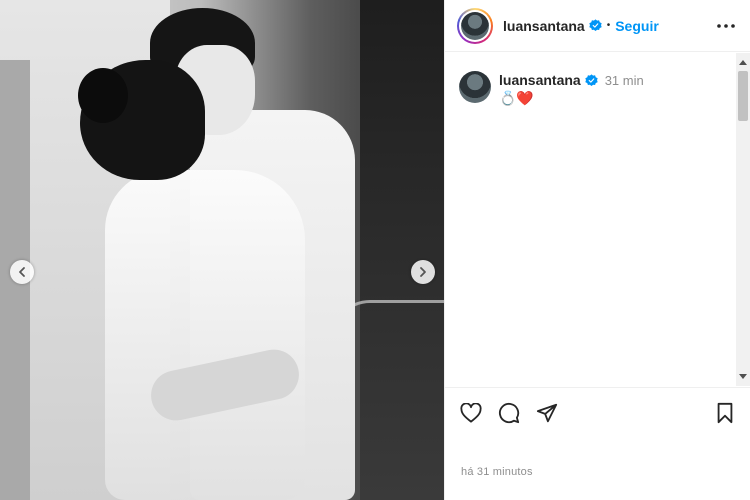 This screenshot has height=500, width=750. I want to click on caption-username: luansantana, so click(540, 80).